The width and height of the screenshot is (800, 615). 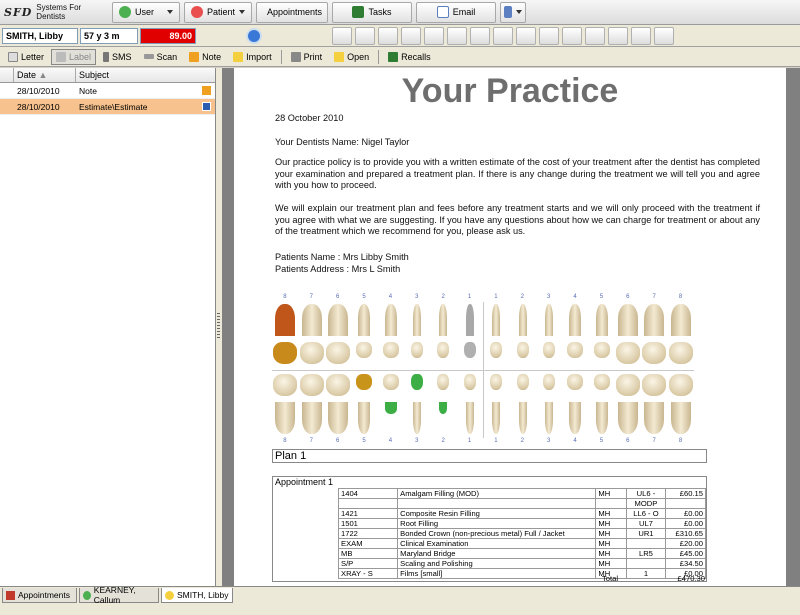 I want to click on window-menu-button, so click(x=513, y=12).